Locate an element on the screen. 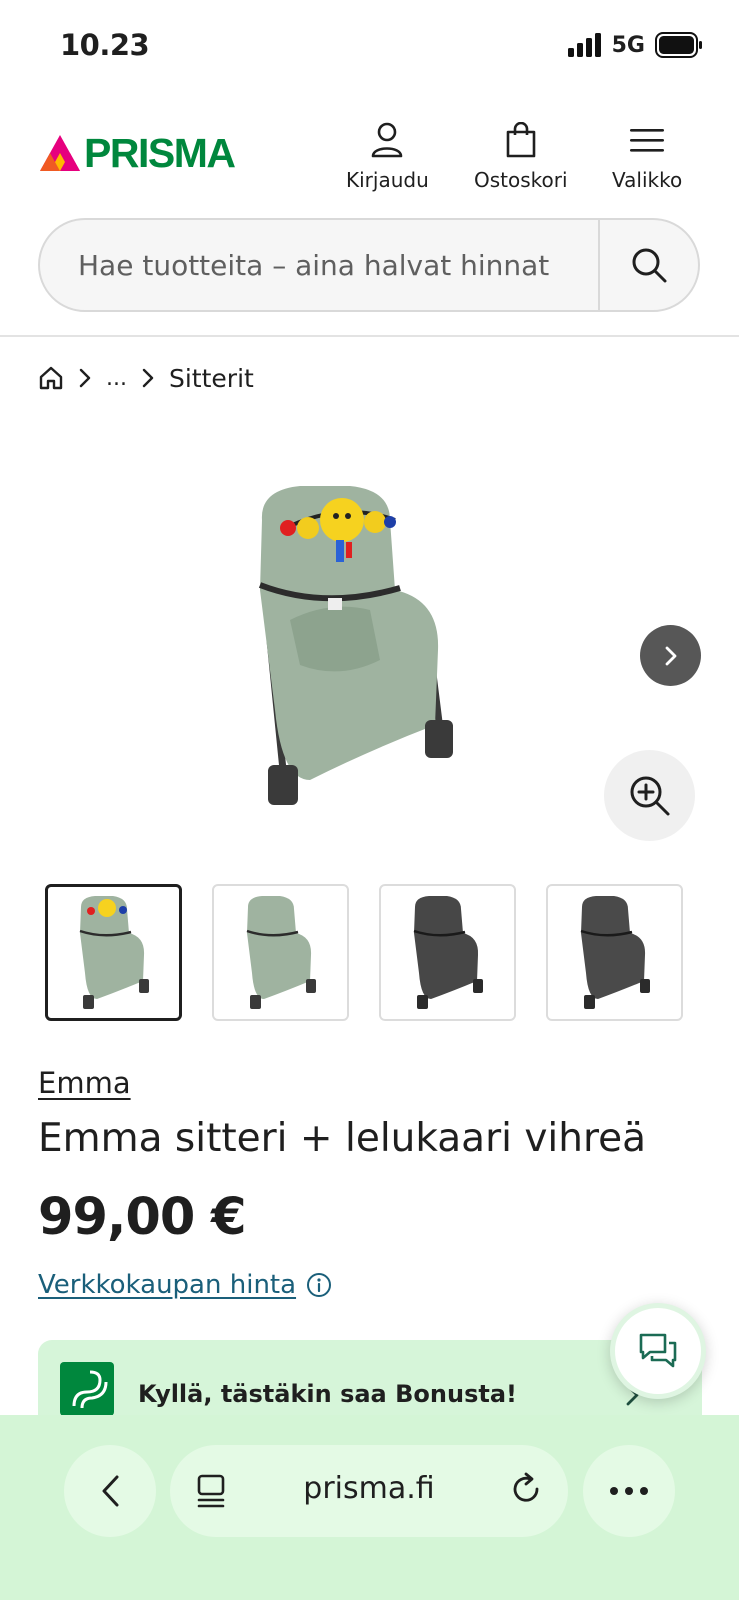  brand-link: Emma is located at coordinates (84, 1083).